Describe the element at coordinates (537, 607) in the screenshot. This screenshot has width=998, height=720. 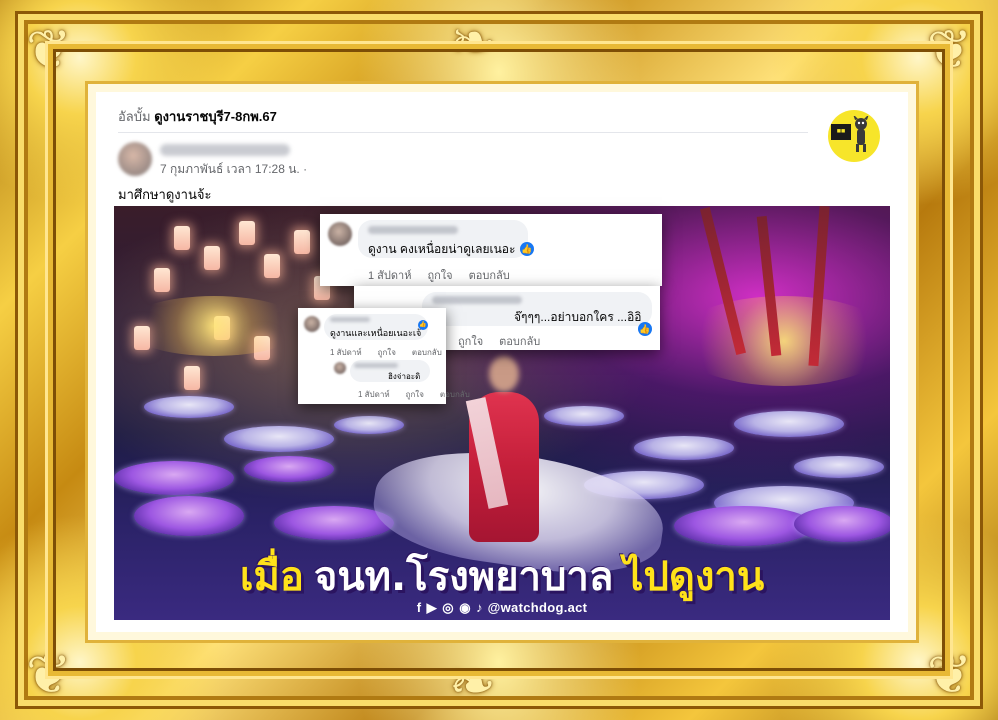
I see `social-handle: @watchdog.act` at that location.